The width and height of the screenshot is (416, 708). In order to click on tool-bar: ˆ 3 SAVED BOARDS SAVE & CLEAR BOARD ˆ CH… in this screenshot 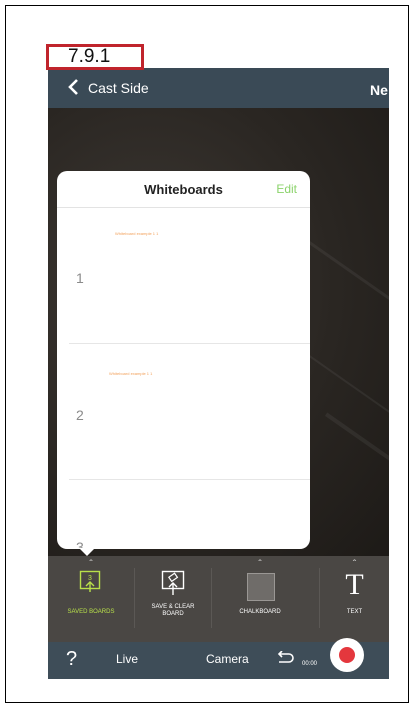, I will do `click(218, 599)`.